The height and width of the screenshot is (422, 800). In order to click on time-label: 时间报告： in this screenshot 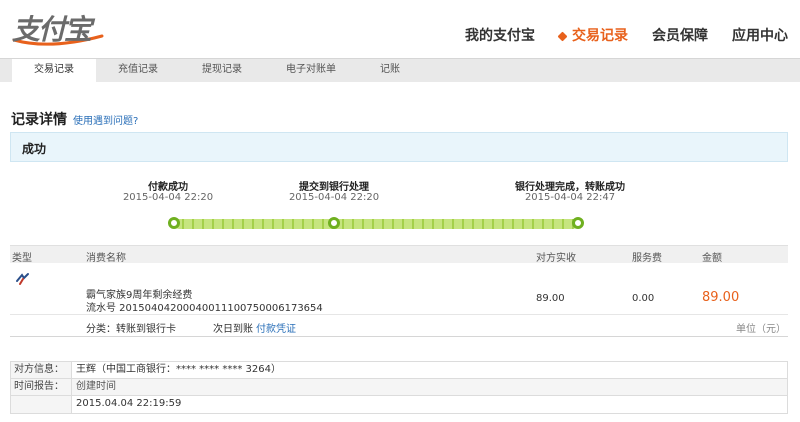, I will do `click(41, 387)`.